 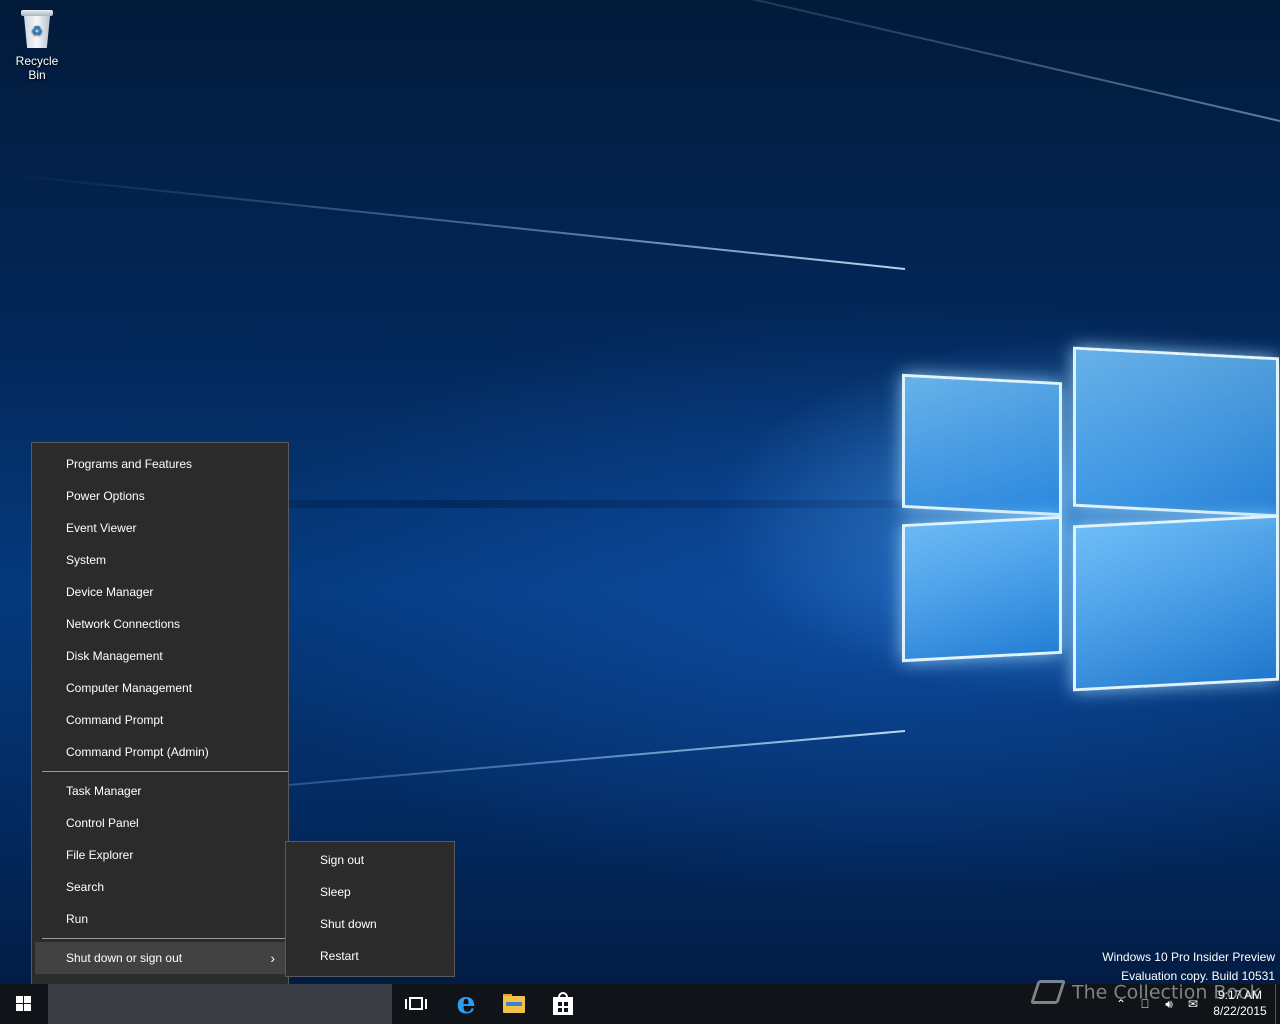 What do you see at coordinates (370, 860) in the screenshot?
I see `submenu-item-sign-out: Sign out` at bounding box center [370, 860].